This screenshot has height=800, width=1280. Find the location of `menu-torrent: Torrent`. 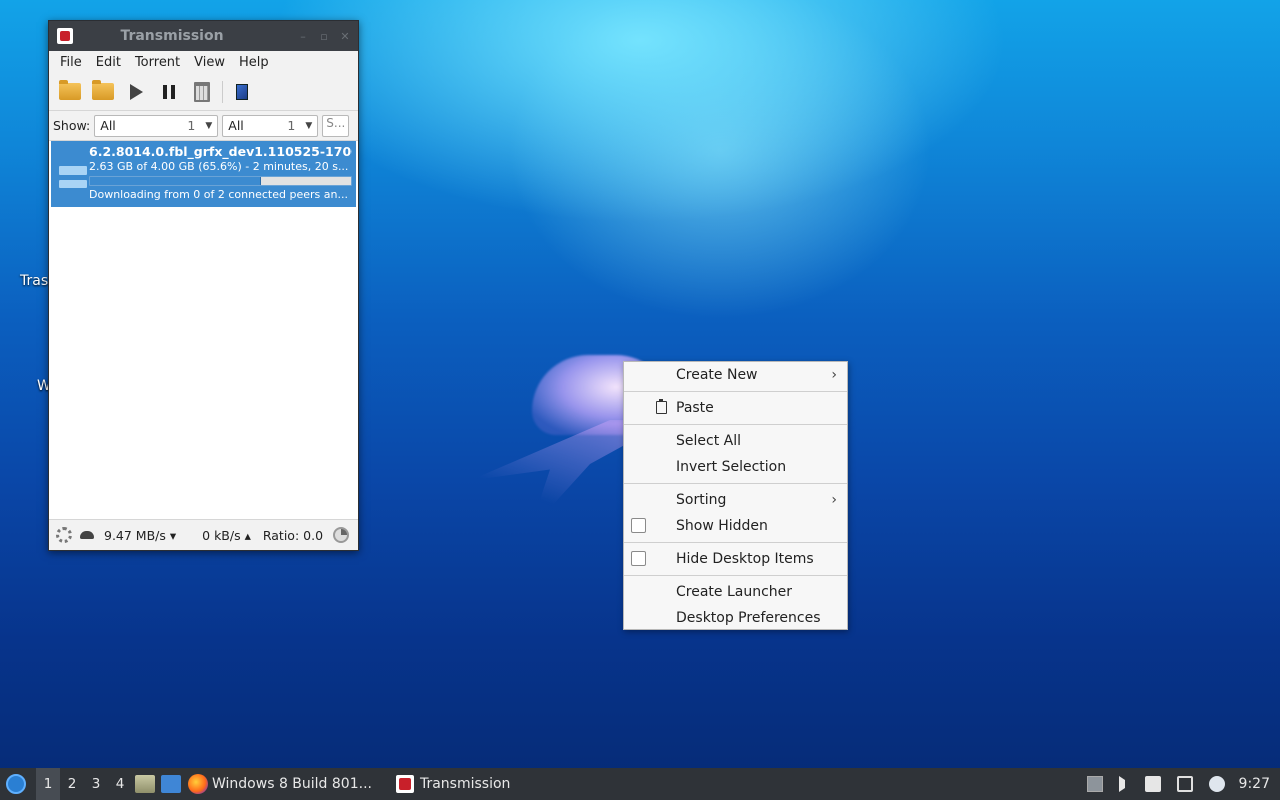

menu-torrent: Torrent is located at coordinates (157, 62).